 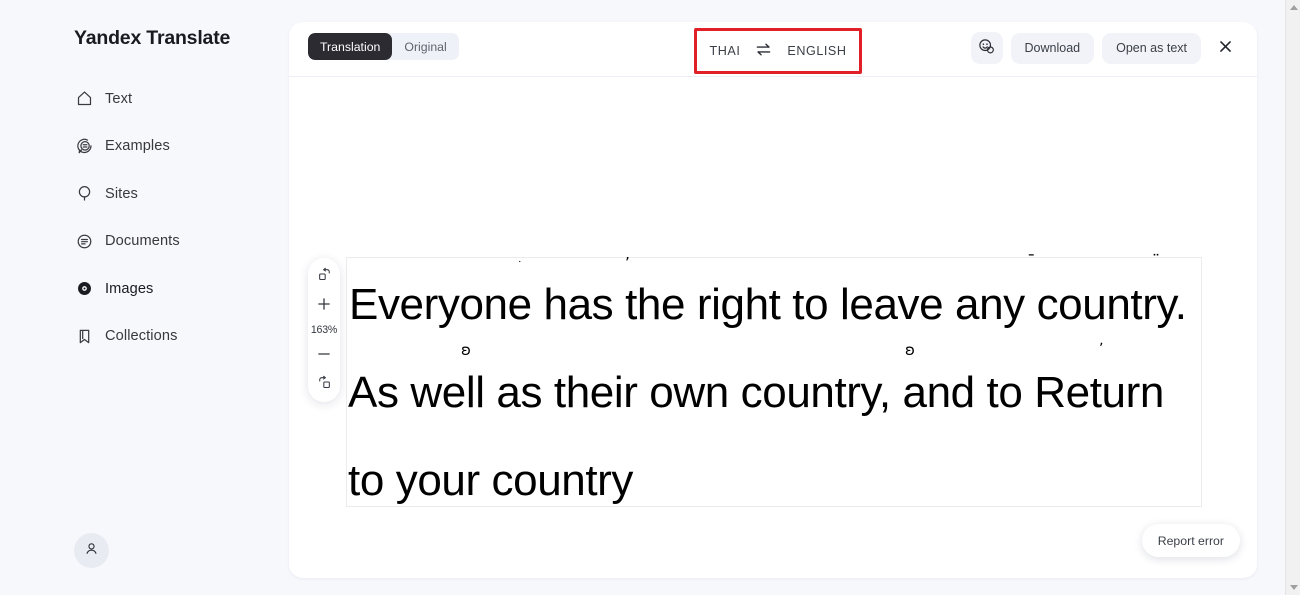 I want to click on app-brand-title: Yandex Translate, so click(x=152, y=38).